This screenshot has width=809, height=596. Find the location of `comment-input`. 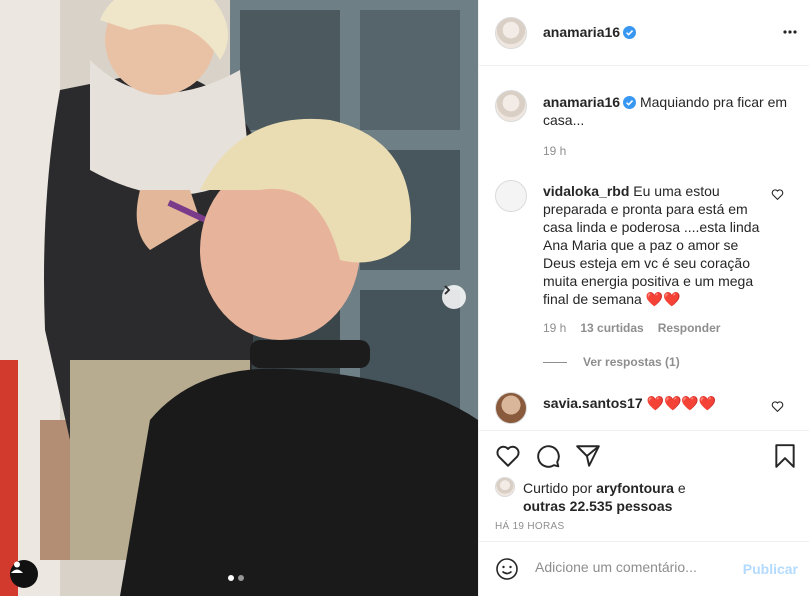

comment-input is located at coordinates (635, 567).